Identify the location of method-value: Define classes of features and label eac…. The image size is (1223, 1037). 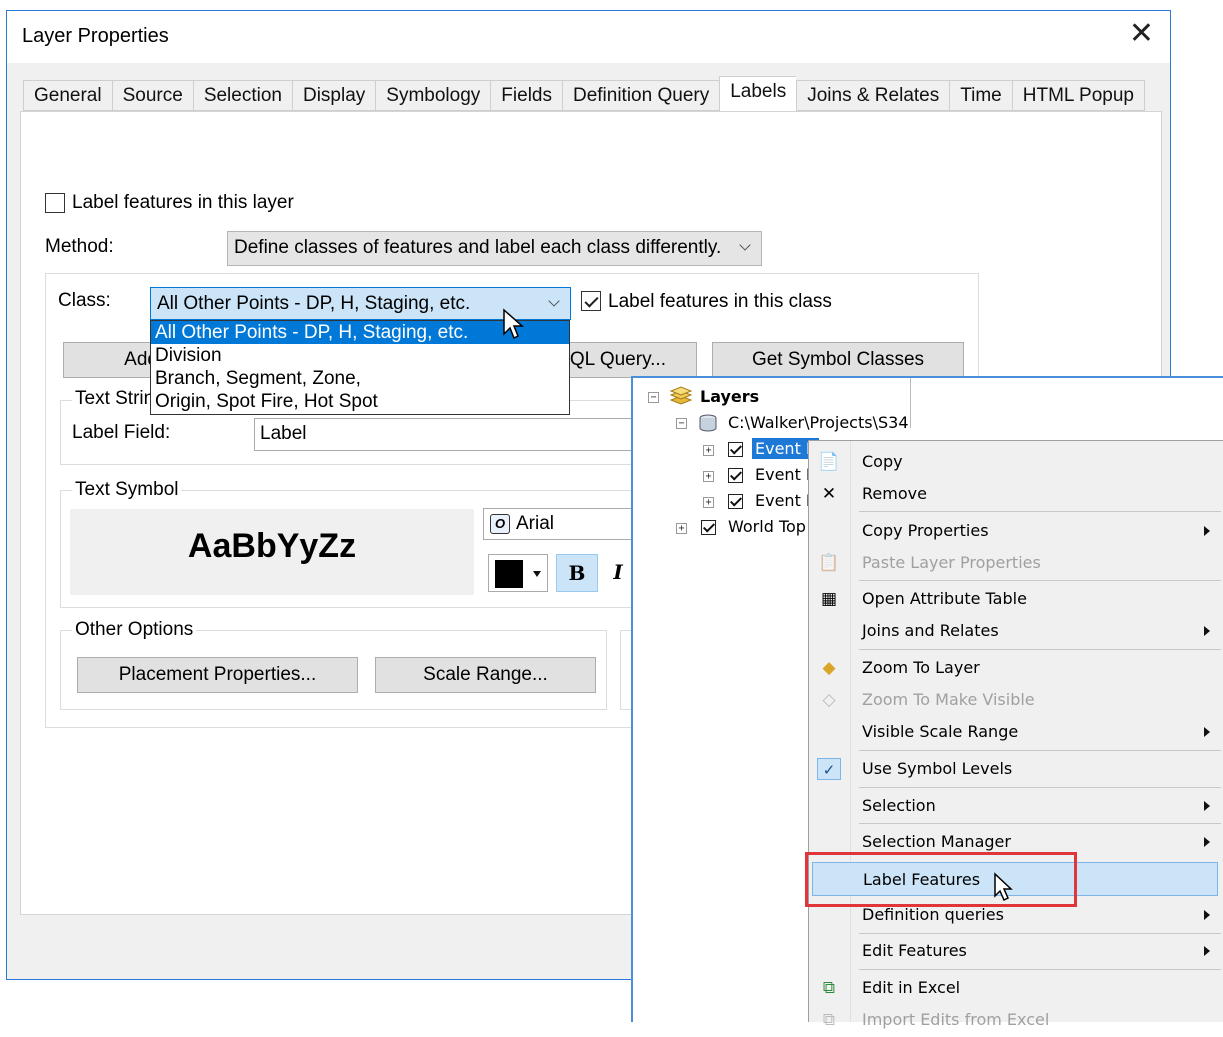
(478, 247).